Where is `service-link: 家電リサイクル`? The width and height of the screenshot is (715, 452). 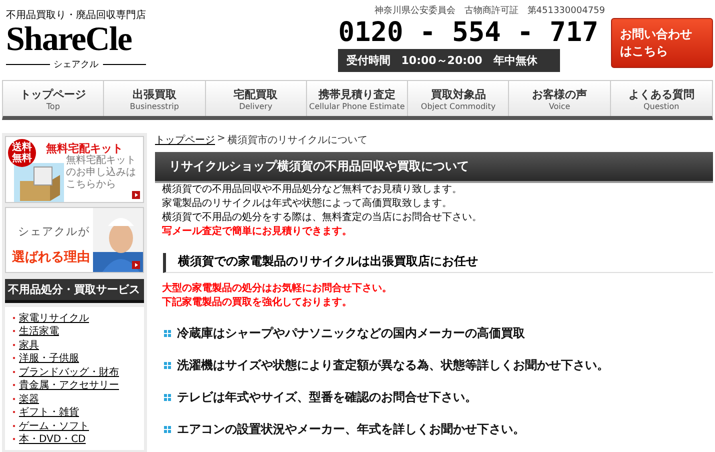
service-link: 家電リサイクル is located at coordinates (54, 317).